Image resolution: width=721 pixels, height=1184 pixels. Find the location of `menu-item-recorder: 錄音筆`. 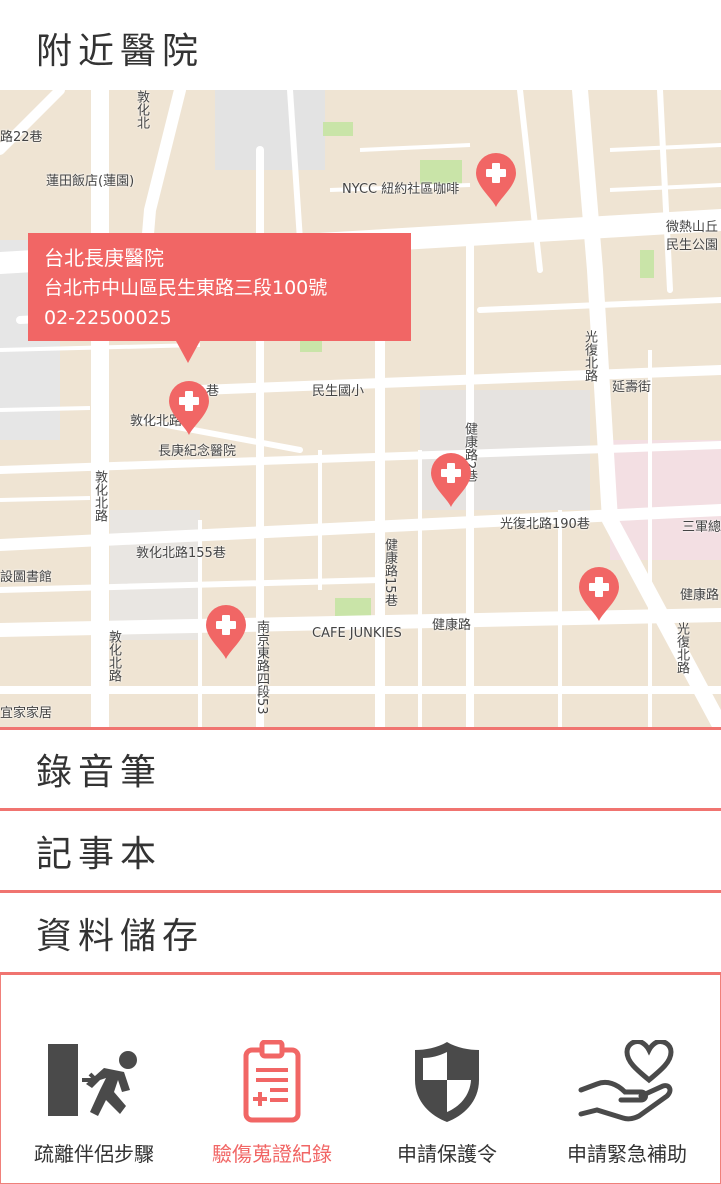

menu-item-recorder: 錄音筆 is located at coordinates (360, 769).